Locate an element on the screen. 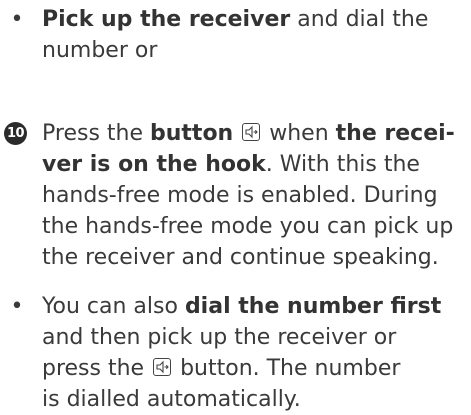 The height and width of the screenshot is (415, 471). emphasis-text: Pick up the receiver is located at coordinates (166, 19).